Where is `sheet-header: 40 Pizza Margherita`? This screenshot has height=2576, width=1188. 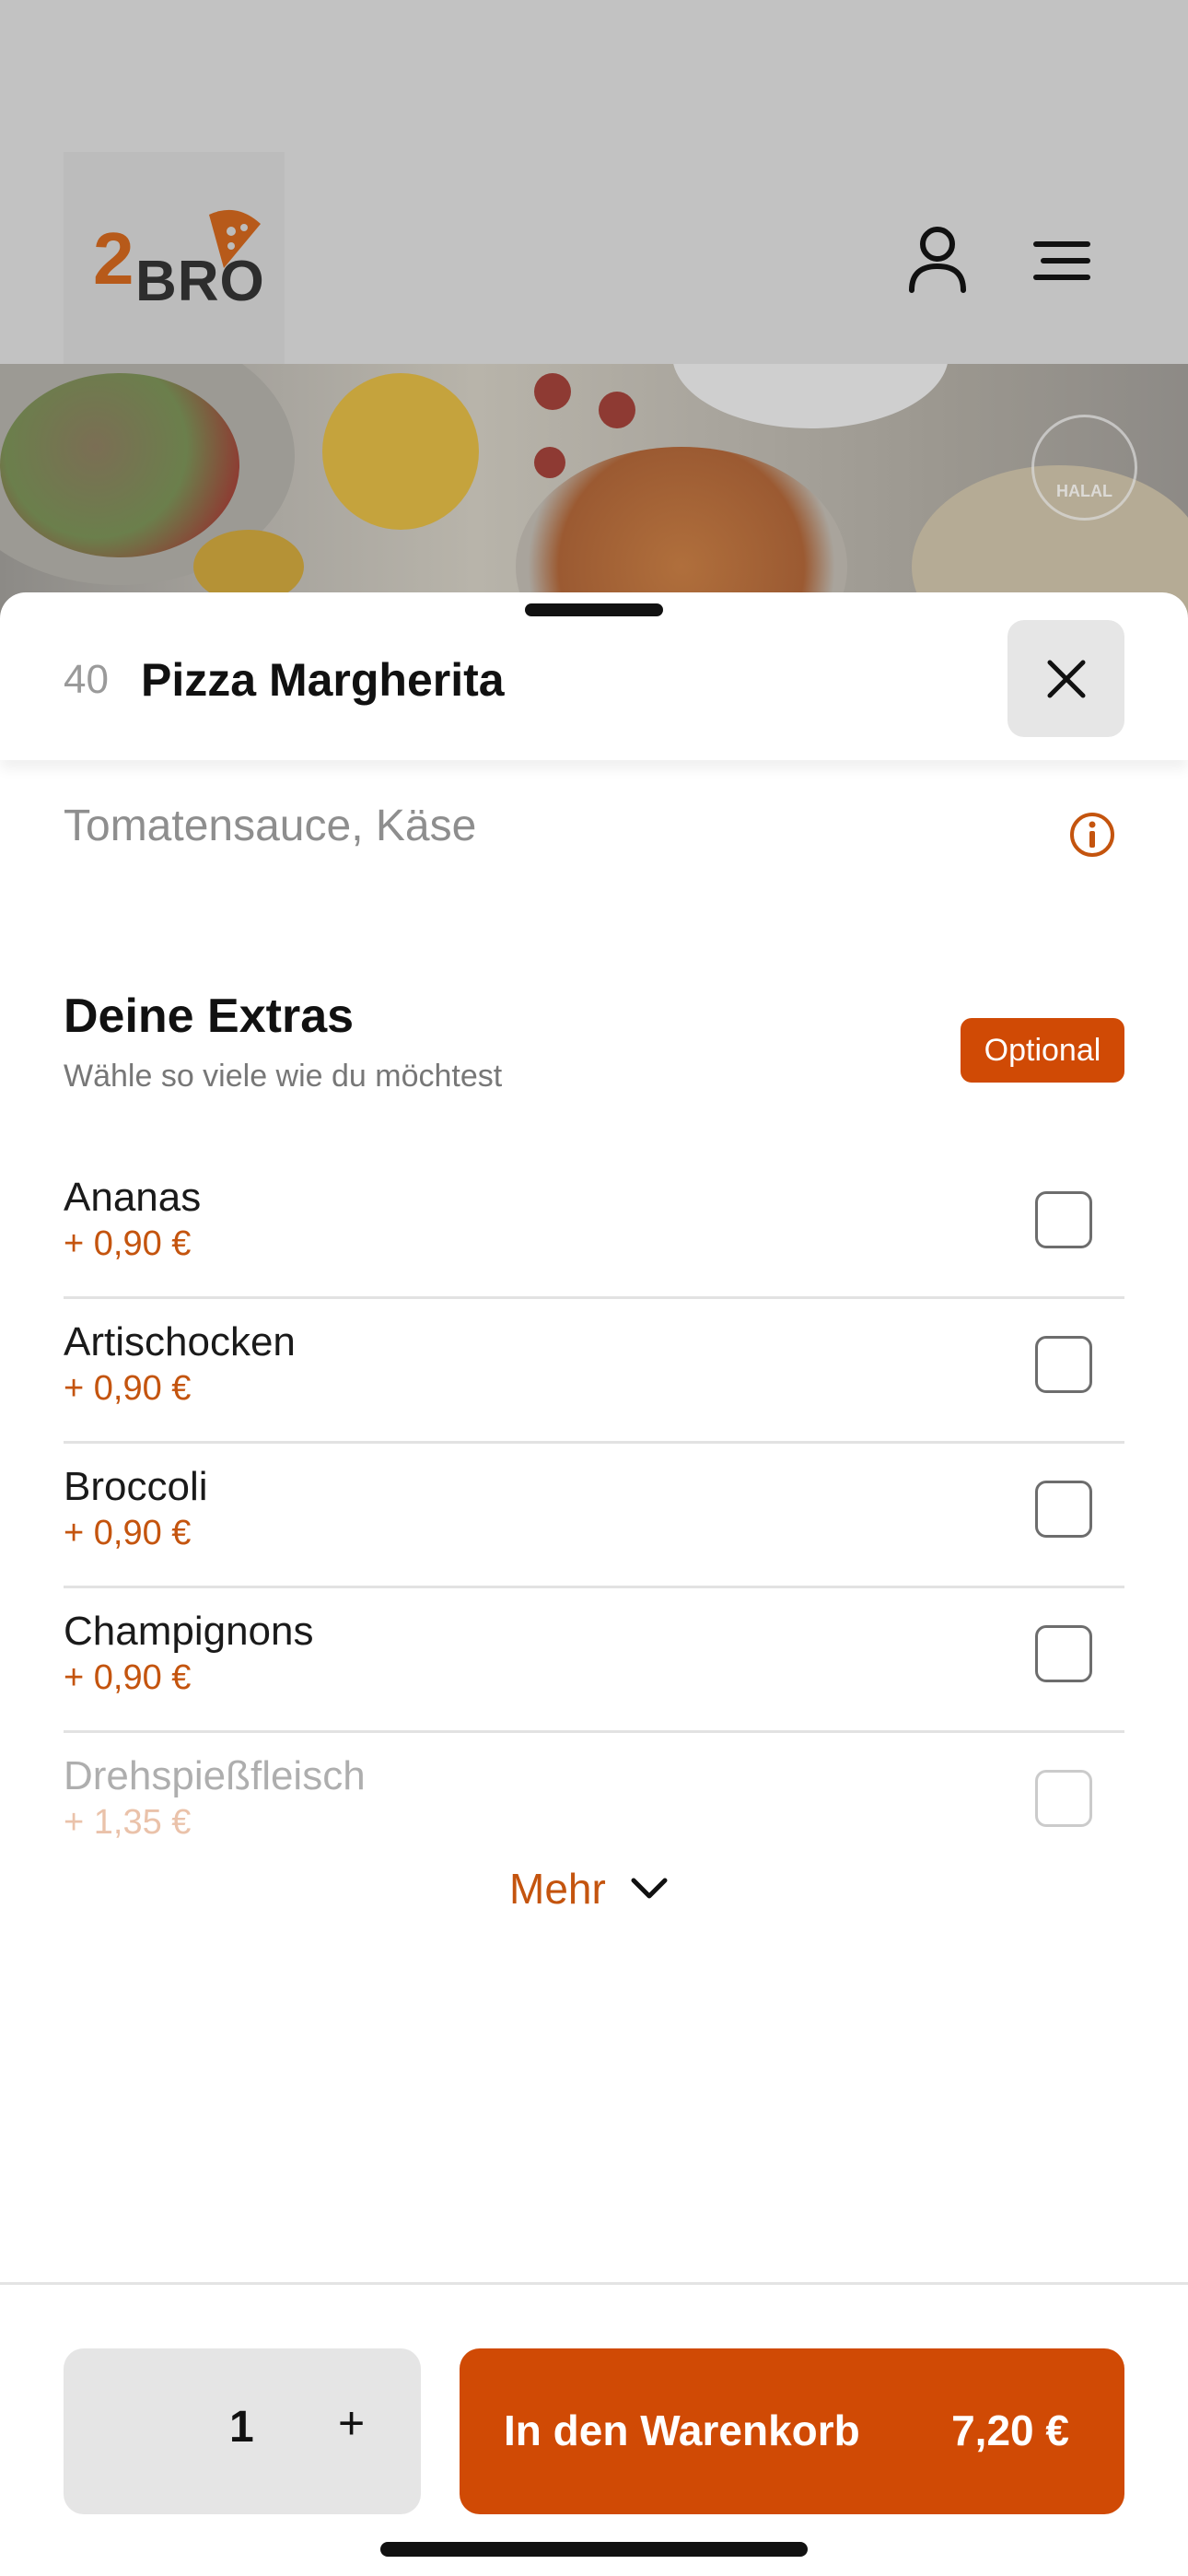 sheet-header: 40 Pizza Margherita is located at coordinates (594, 676).